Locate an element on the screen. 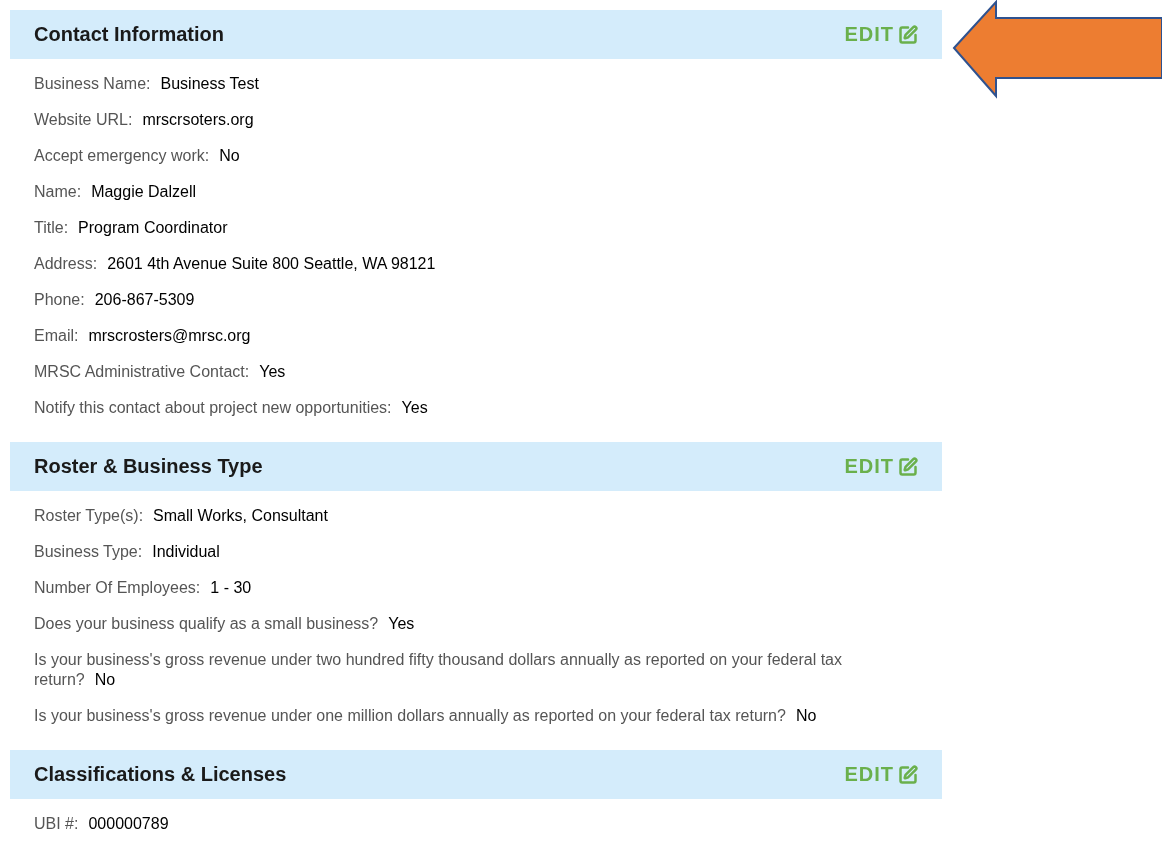  field-row-text: Is your business's gross revenue under two hundred fifty thousand dollars annually as reported on your federal tax return? No is located at coordinates (438, 670).